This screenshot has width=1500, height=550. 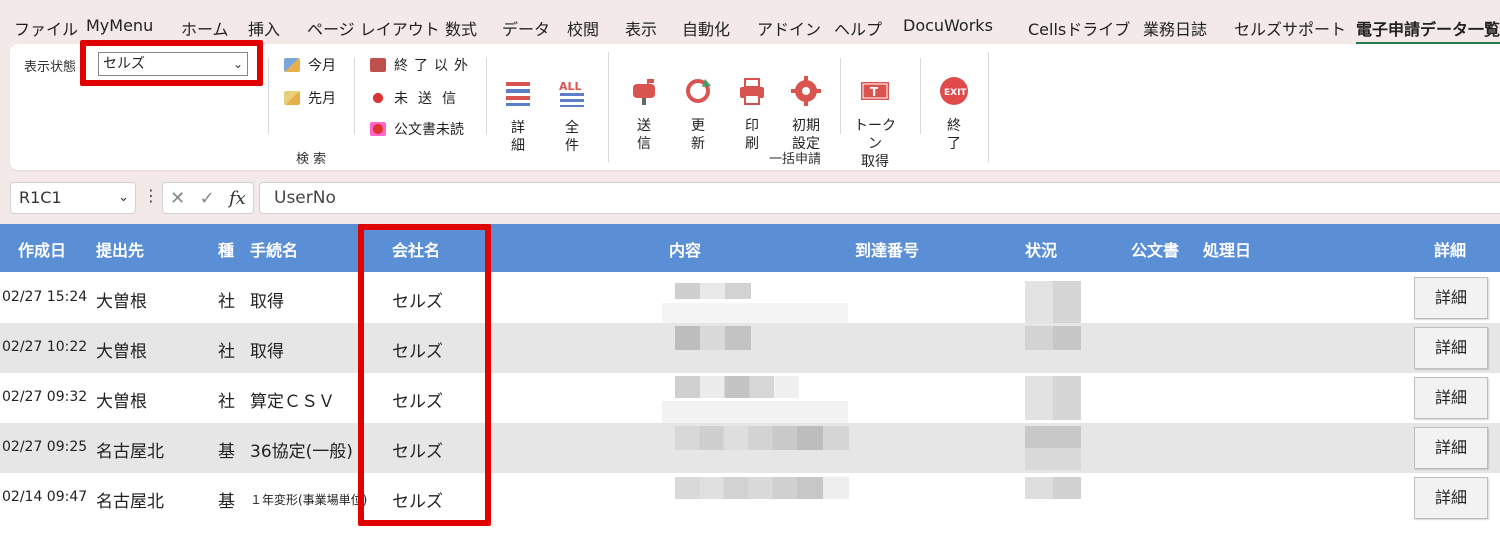 What do you see at coordinates (644, 105) in the screenshot?
I see `send-button: 送 信` at bounding box center [644, 105].